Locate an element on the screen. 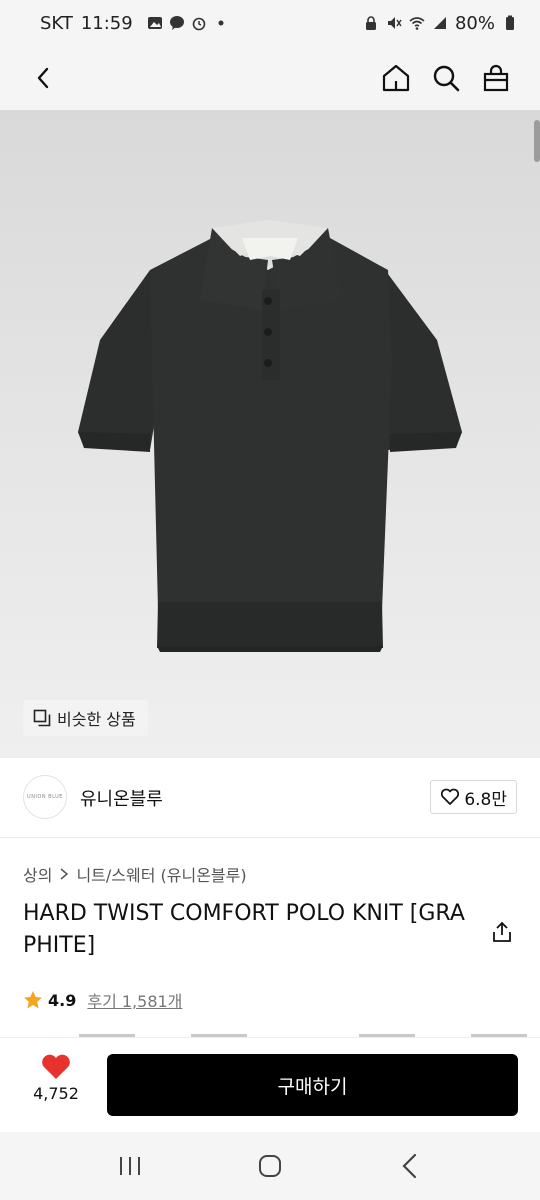  home-icon is located at coordinates (396, 78).